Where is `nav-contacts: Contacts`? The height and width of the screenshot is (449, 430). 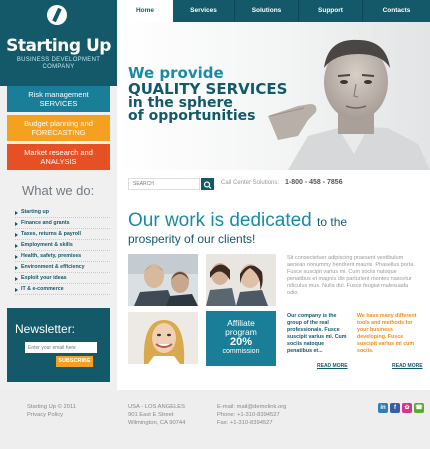 nav-contacts: Contacts is located at coordinates (396, 11).